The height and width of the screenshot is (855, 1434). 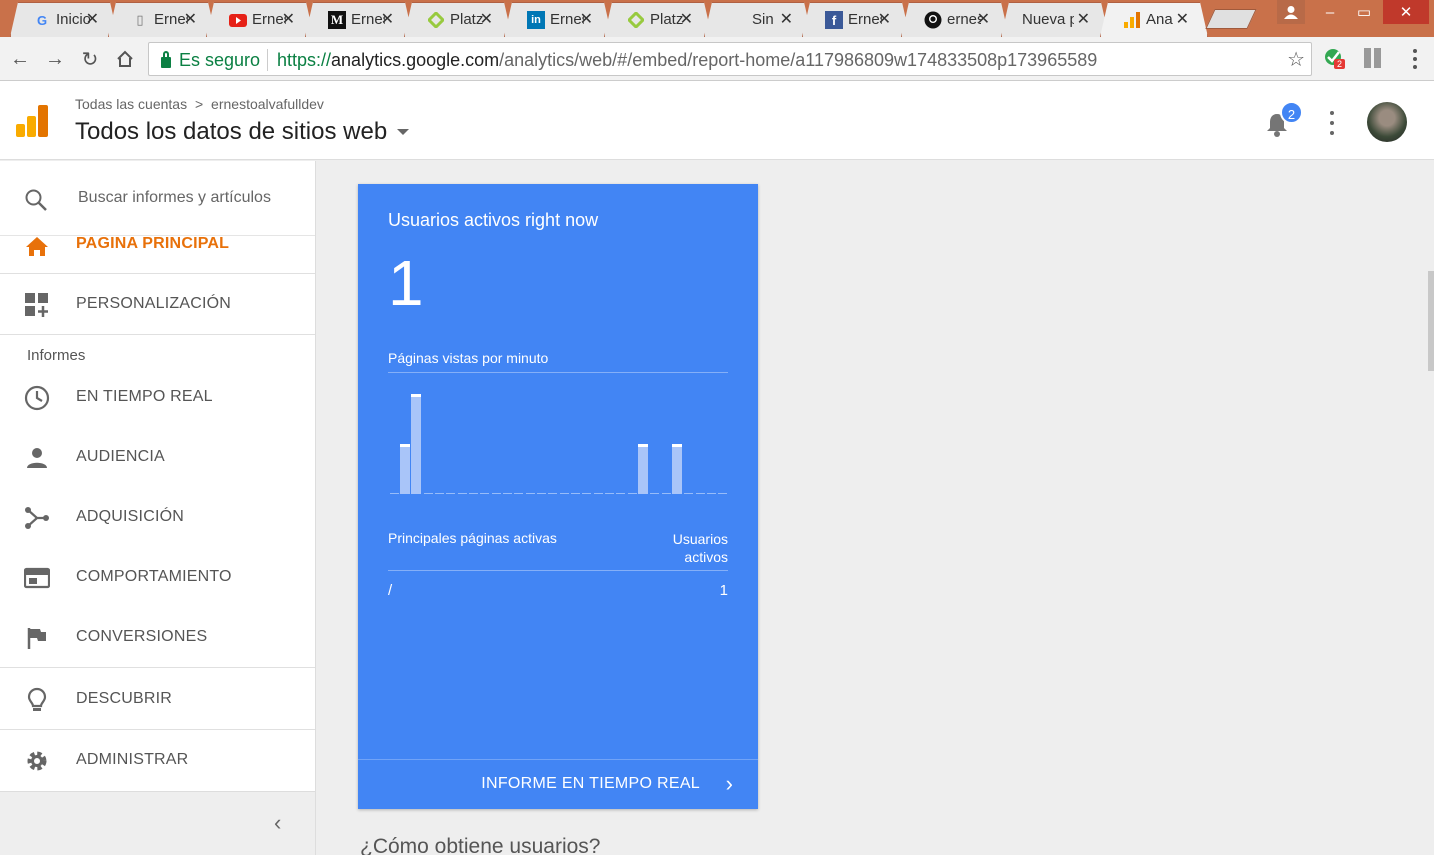 I want to click on more-options-icon, so click(x=1332, y=123).